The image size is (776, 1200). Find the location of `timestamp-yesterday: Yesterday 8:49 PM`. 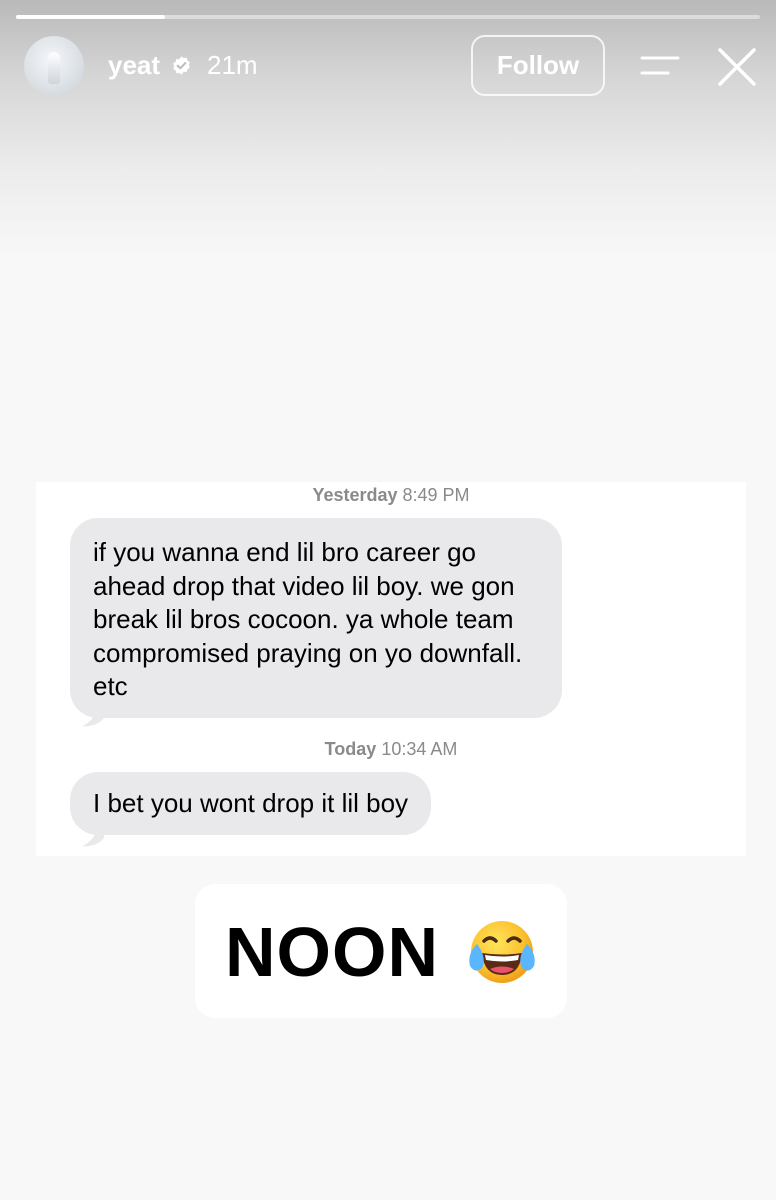

timestamp-yesterday: Yesterday 8:49 PM is located at coordinates (391, 495).